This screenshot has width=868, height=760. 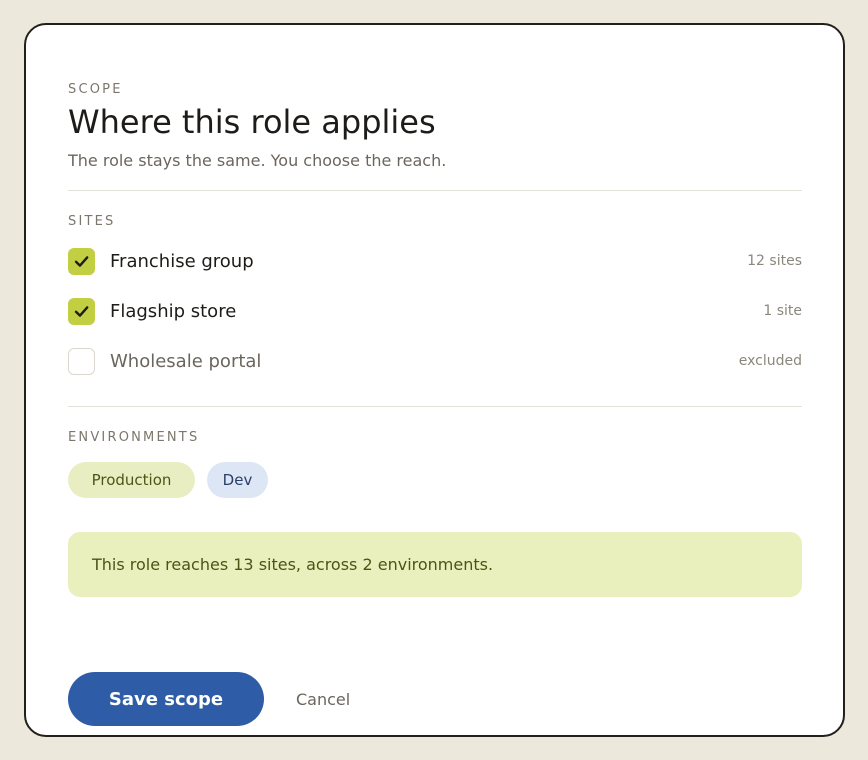 What do you see at coordinates (81, 361) in the screenshot?
I see `site-checkbox-wholesale-portal` at bounding box center [81, 361].